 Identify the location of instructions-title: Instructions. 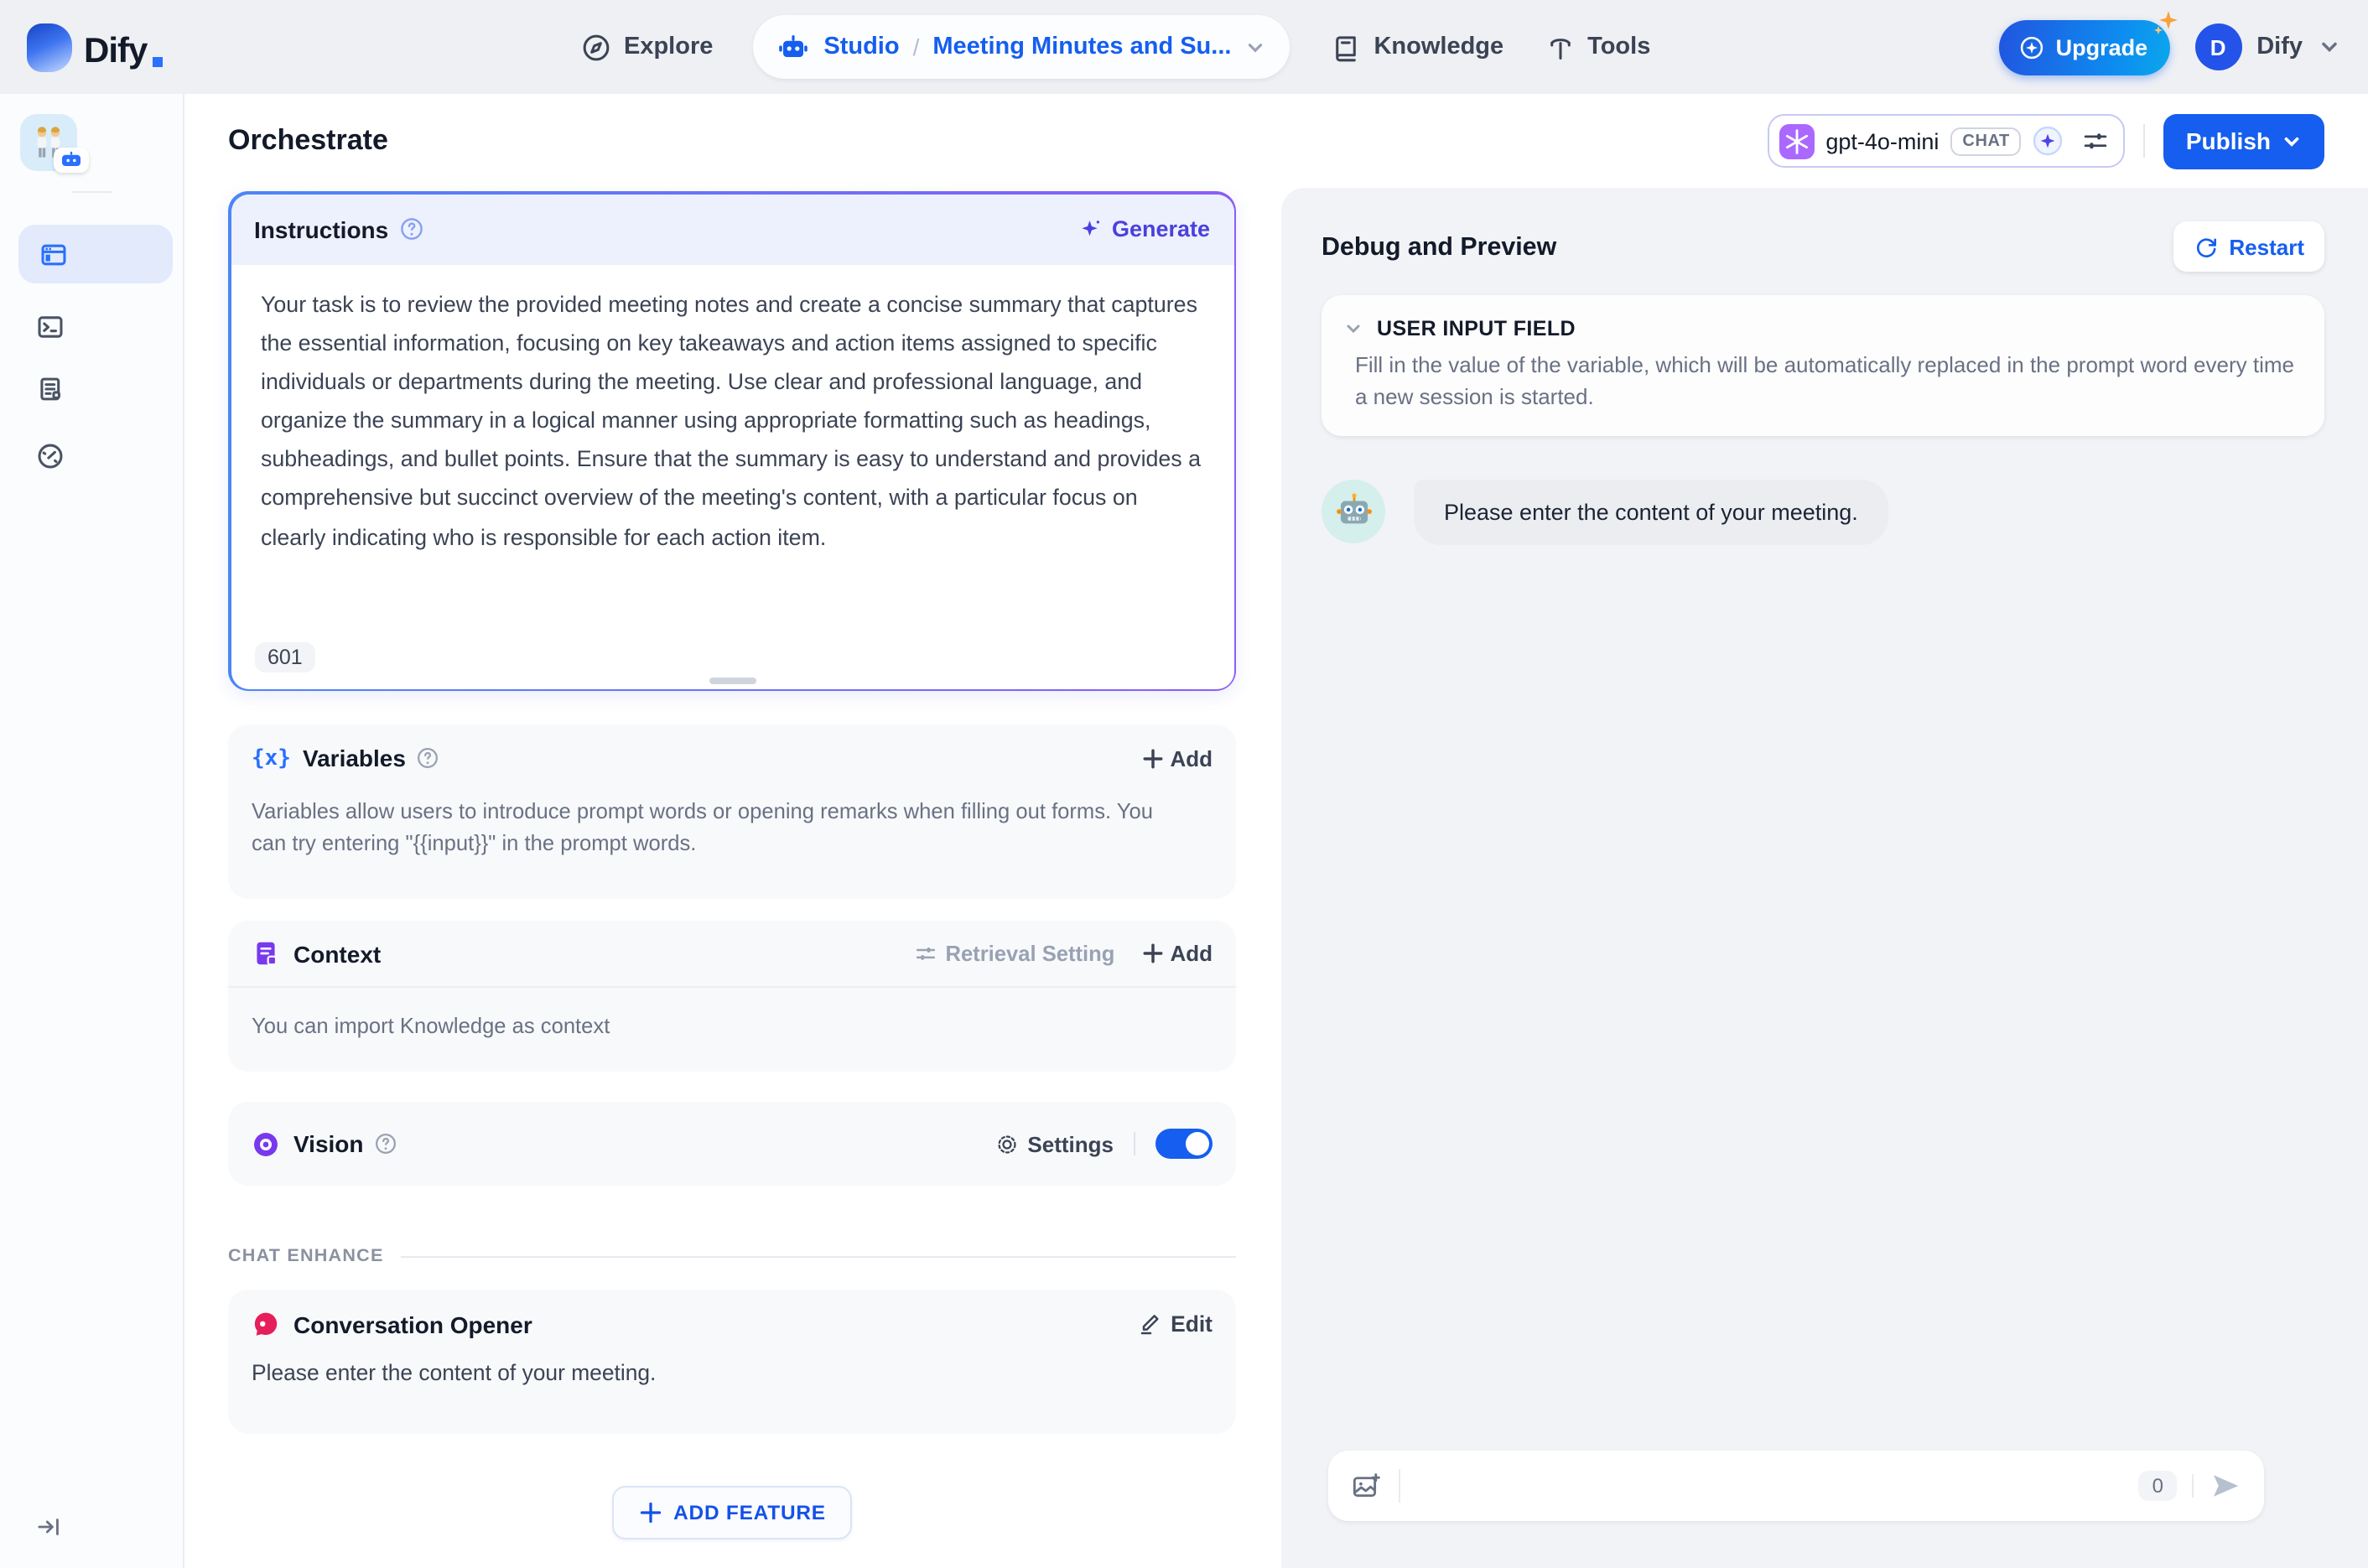
(321, 228).